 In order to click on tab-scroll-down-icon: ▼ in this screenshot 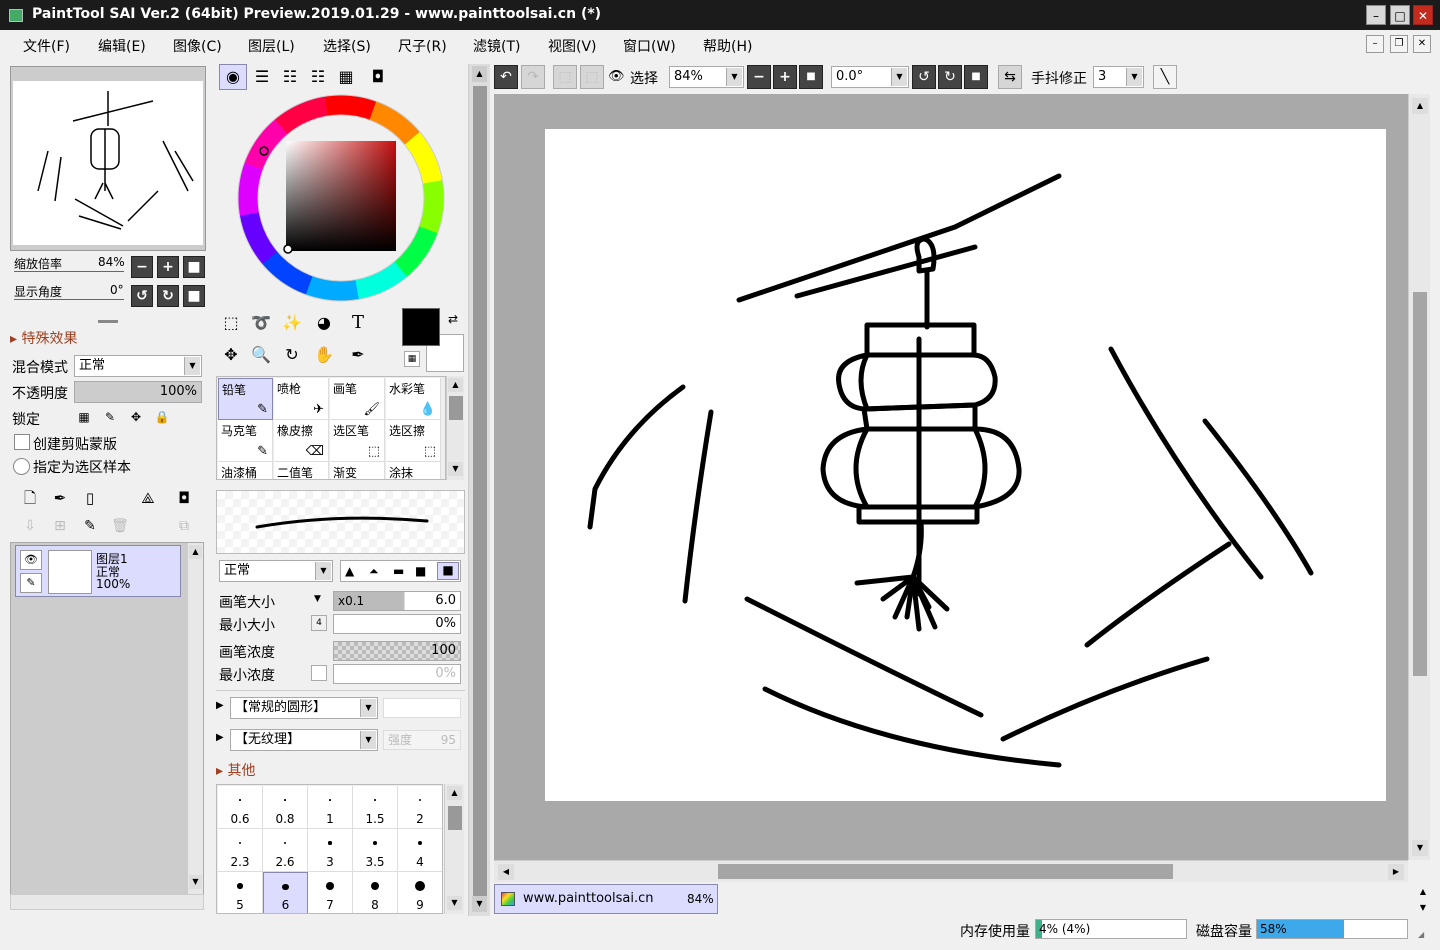, I will do `click(1423, 908)`.